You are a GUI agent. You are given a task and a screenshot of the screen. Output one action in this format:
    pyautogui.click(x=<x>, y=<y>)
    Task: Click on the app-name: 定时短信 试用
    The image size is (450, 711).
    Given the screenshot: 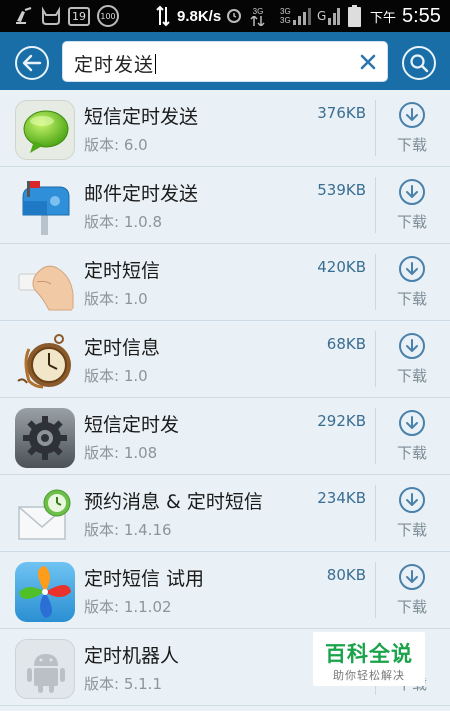 What is the action you would take?
    pyautogui.click(x=144, y=579)
    